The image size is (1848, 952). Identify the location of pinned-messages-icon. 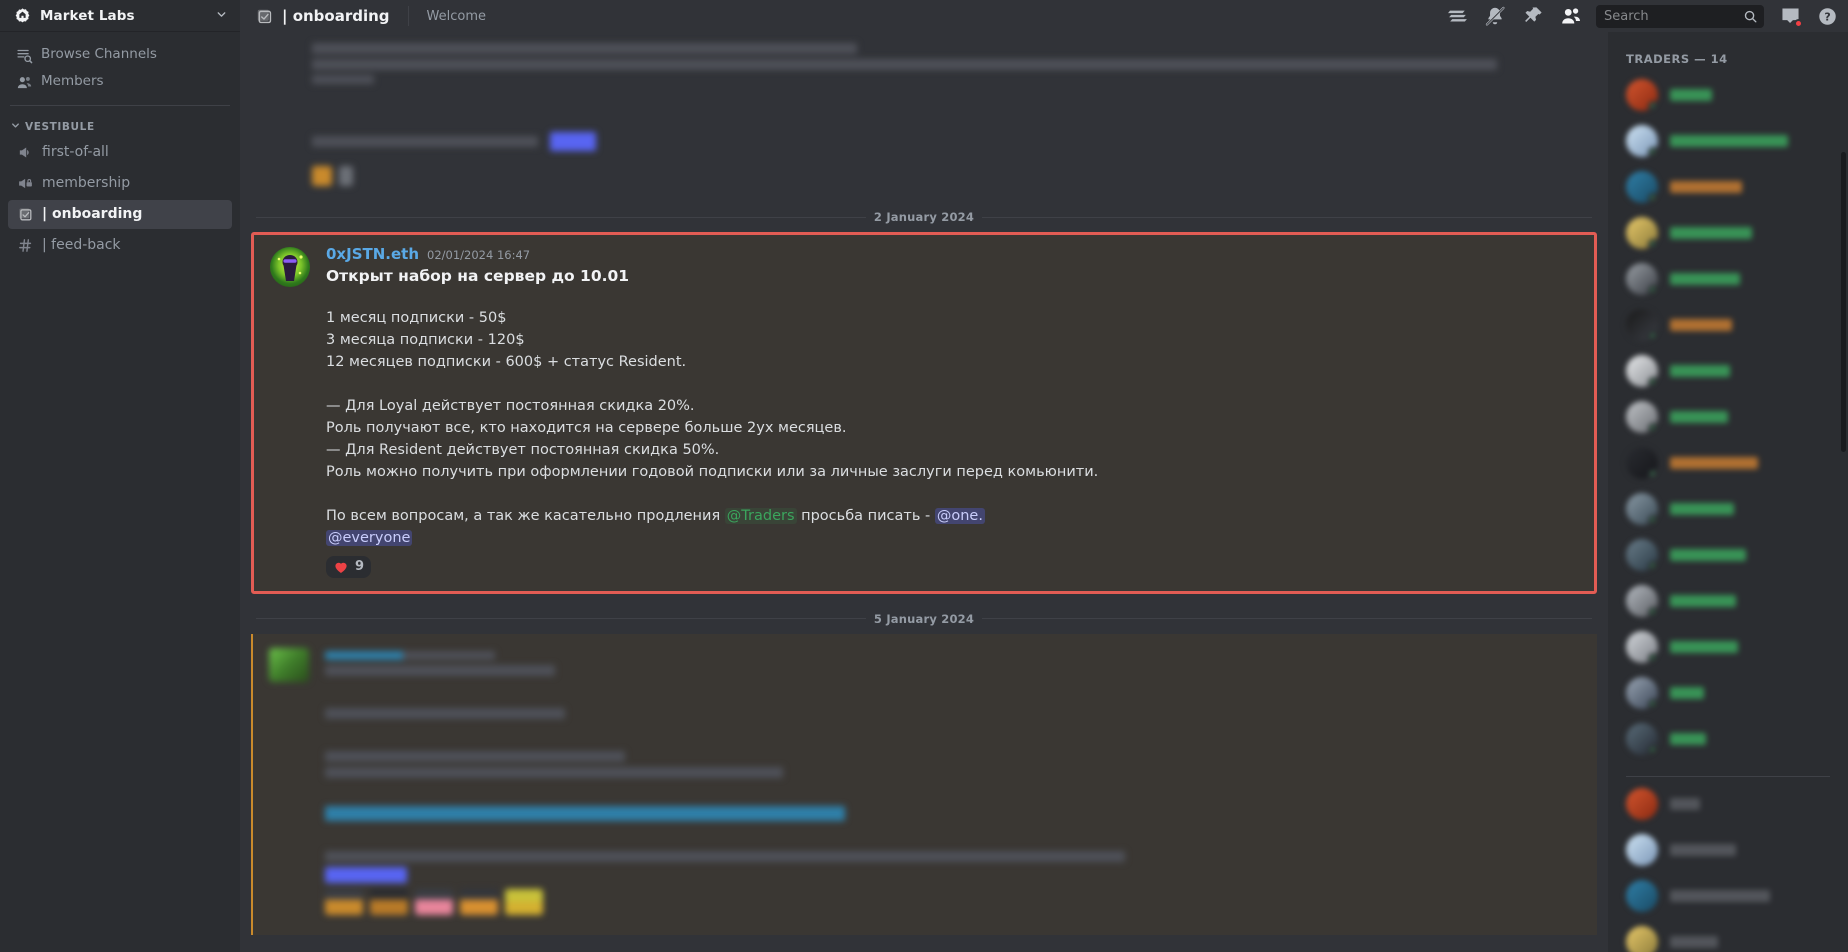
(1533, 16).